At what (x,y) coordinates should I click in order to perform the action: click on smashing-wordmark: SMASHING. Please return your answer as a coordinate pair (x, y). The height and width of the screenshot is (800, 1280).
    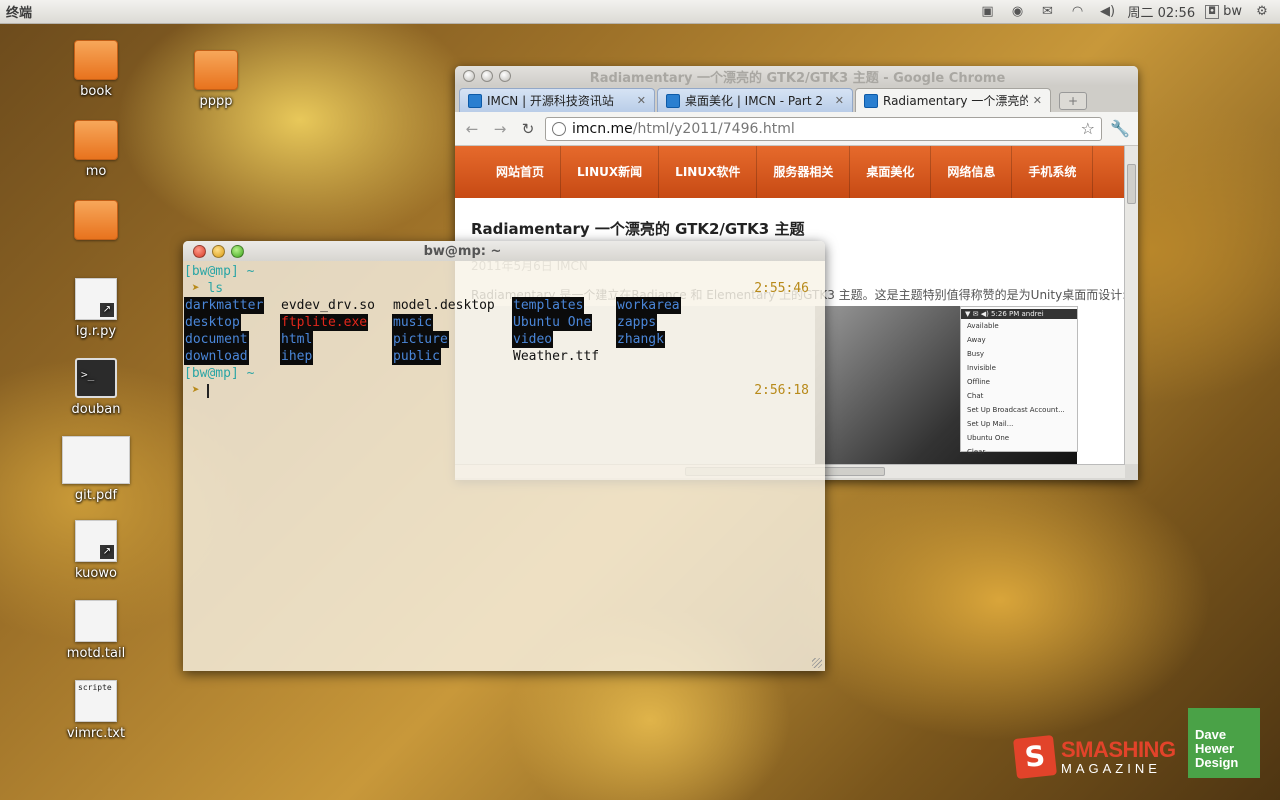
    Looking at the image, I should click on (1118, 749).